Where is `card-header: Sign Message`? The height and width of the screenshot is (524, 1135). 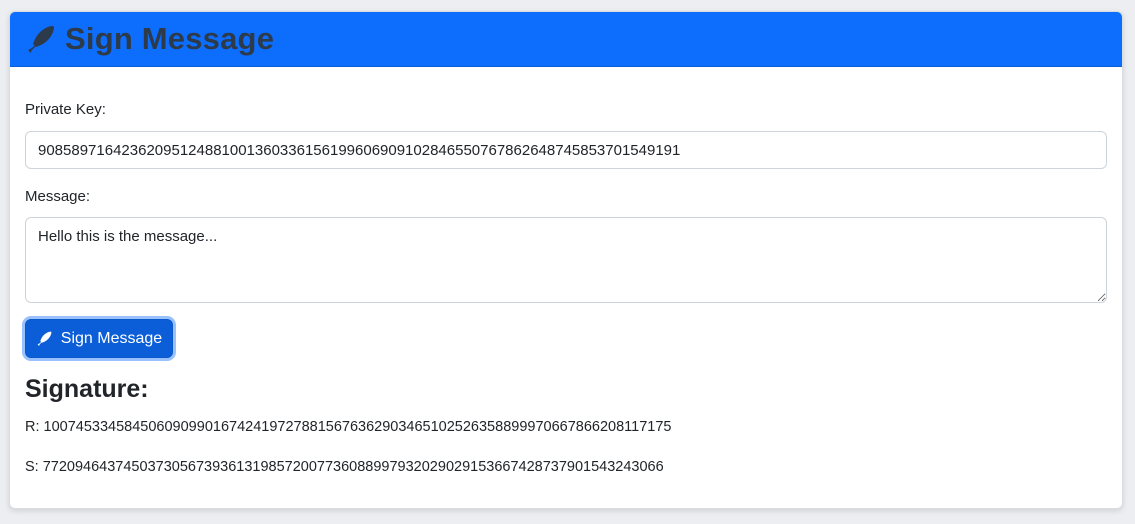
card-header: Sign Message is located at coordinates (566, 39).